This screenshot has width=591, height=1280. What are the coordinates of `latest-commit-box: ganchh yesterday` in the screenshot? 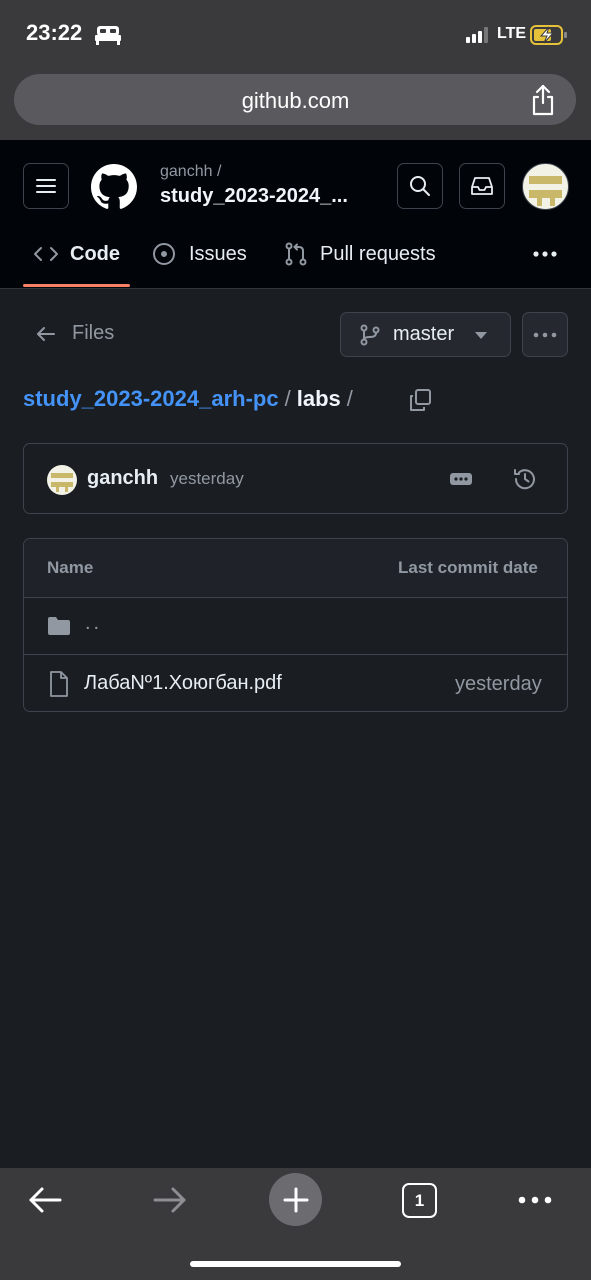 It's located at (295, 478).